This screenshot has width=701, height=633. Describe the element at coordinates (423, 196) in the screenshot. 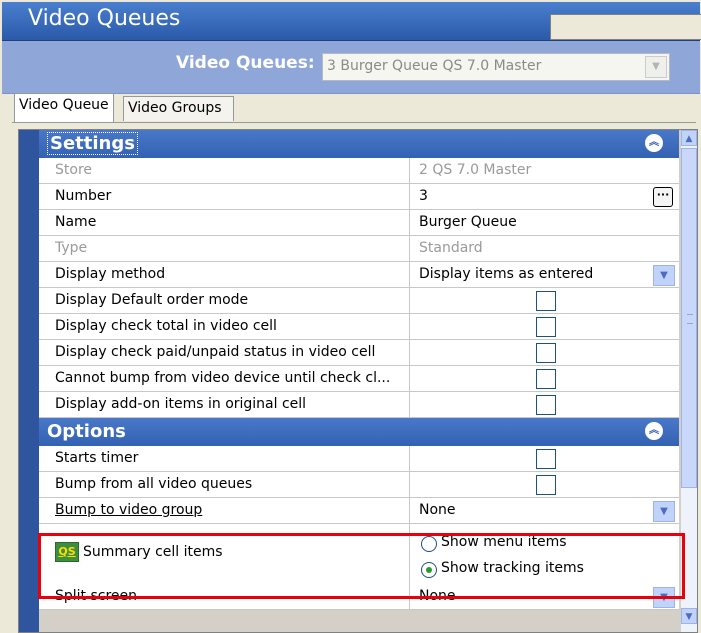

I see `row-value: 3` at that location.